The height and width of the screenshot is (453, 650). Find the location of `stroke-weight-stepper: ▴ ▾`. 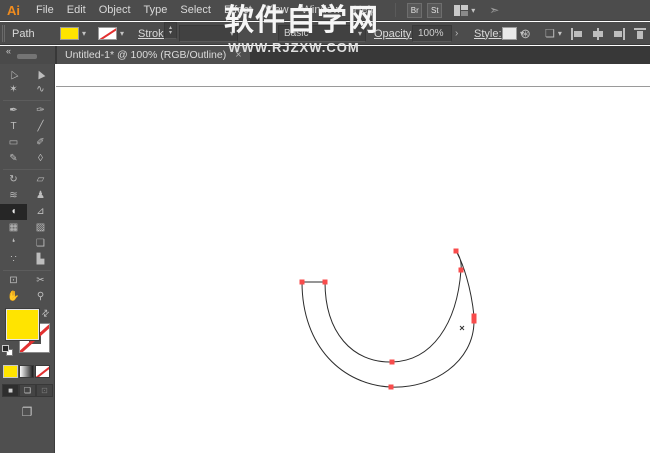

stroke-weight-stepper: ▴ ▾ is located at coordinates (170, 30).